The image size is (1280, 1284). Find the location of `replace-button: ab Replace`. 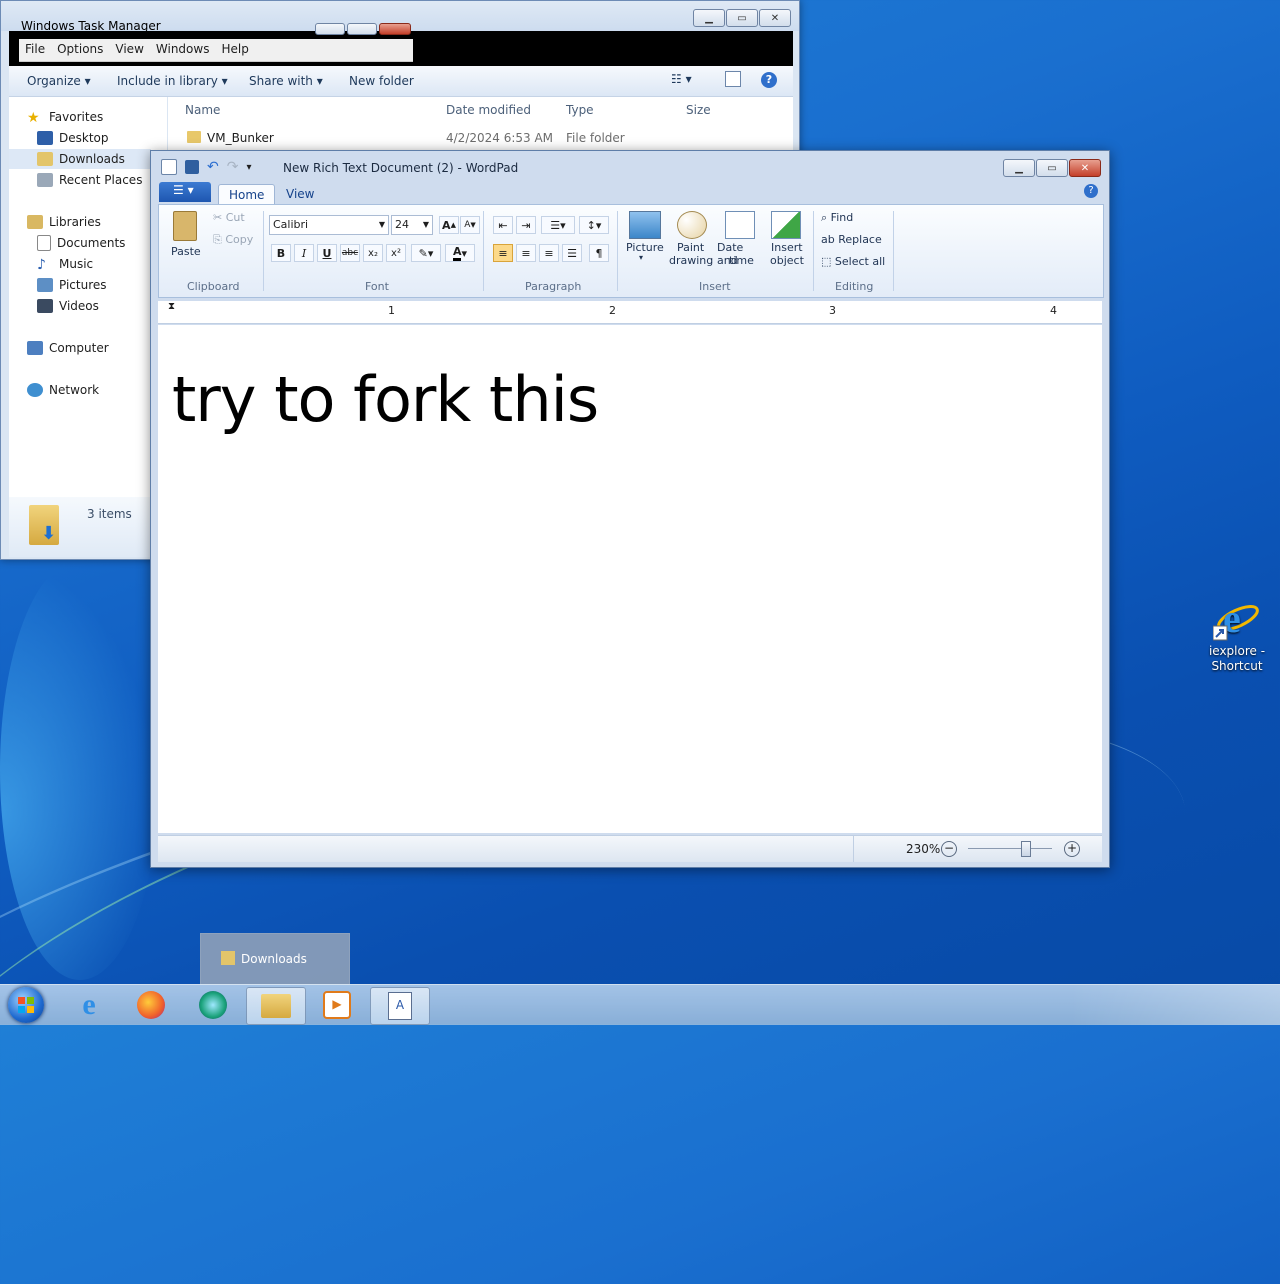

replace-button: ab Replace is located at coordinates (851, 239).